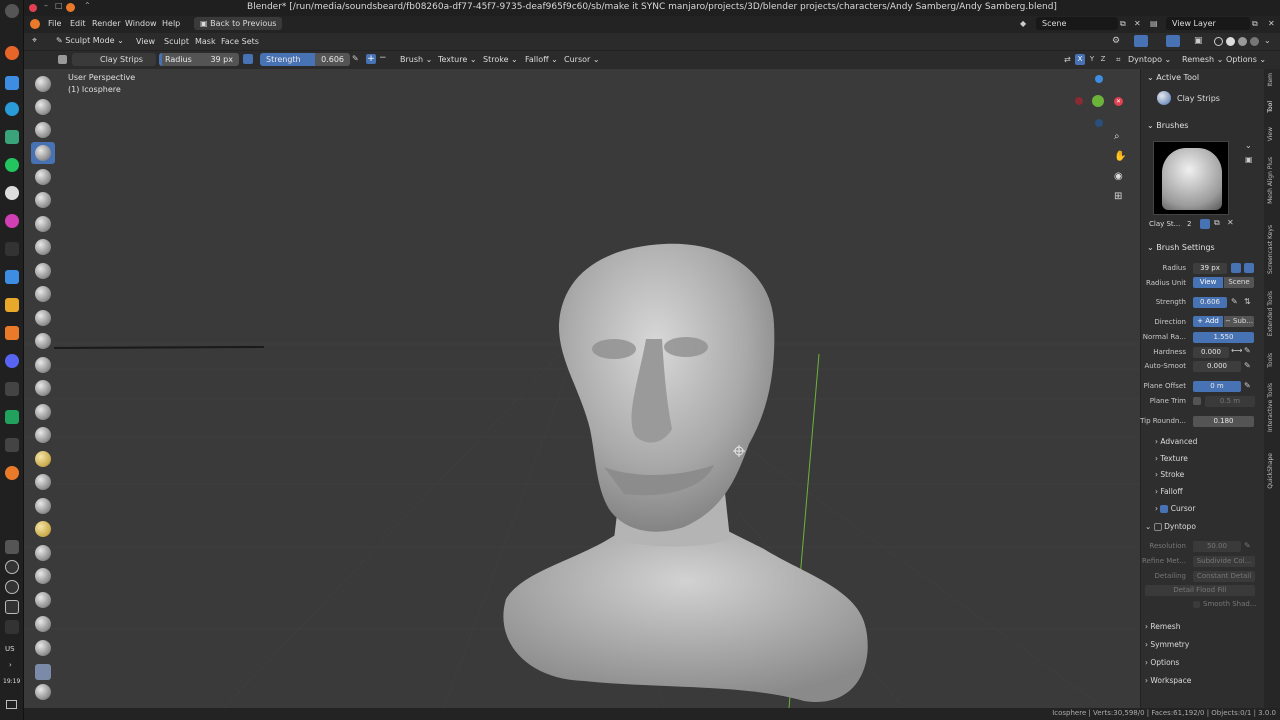 The image size is (1280, 720). What do you see at coordinates (541, 59) in the screenshot?
I see `falloff-menu: Falloff ⌄` at bounding box center [541, 59].